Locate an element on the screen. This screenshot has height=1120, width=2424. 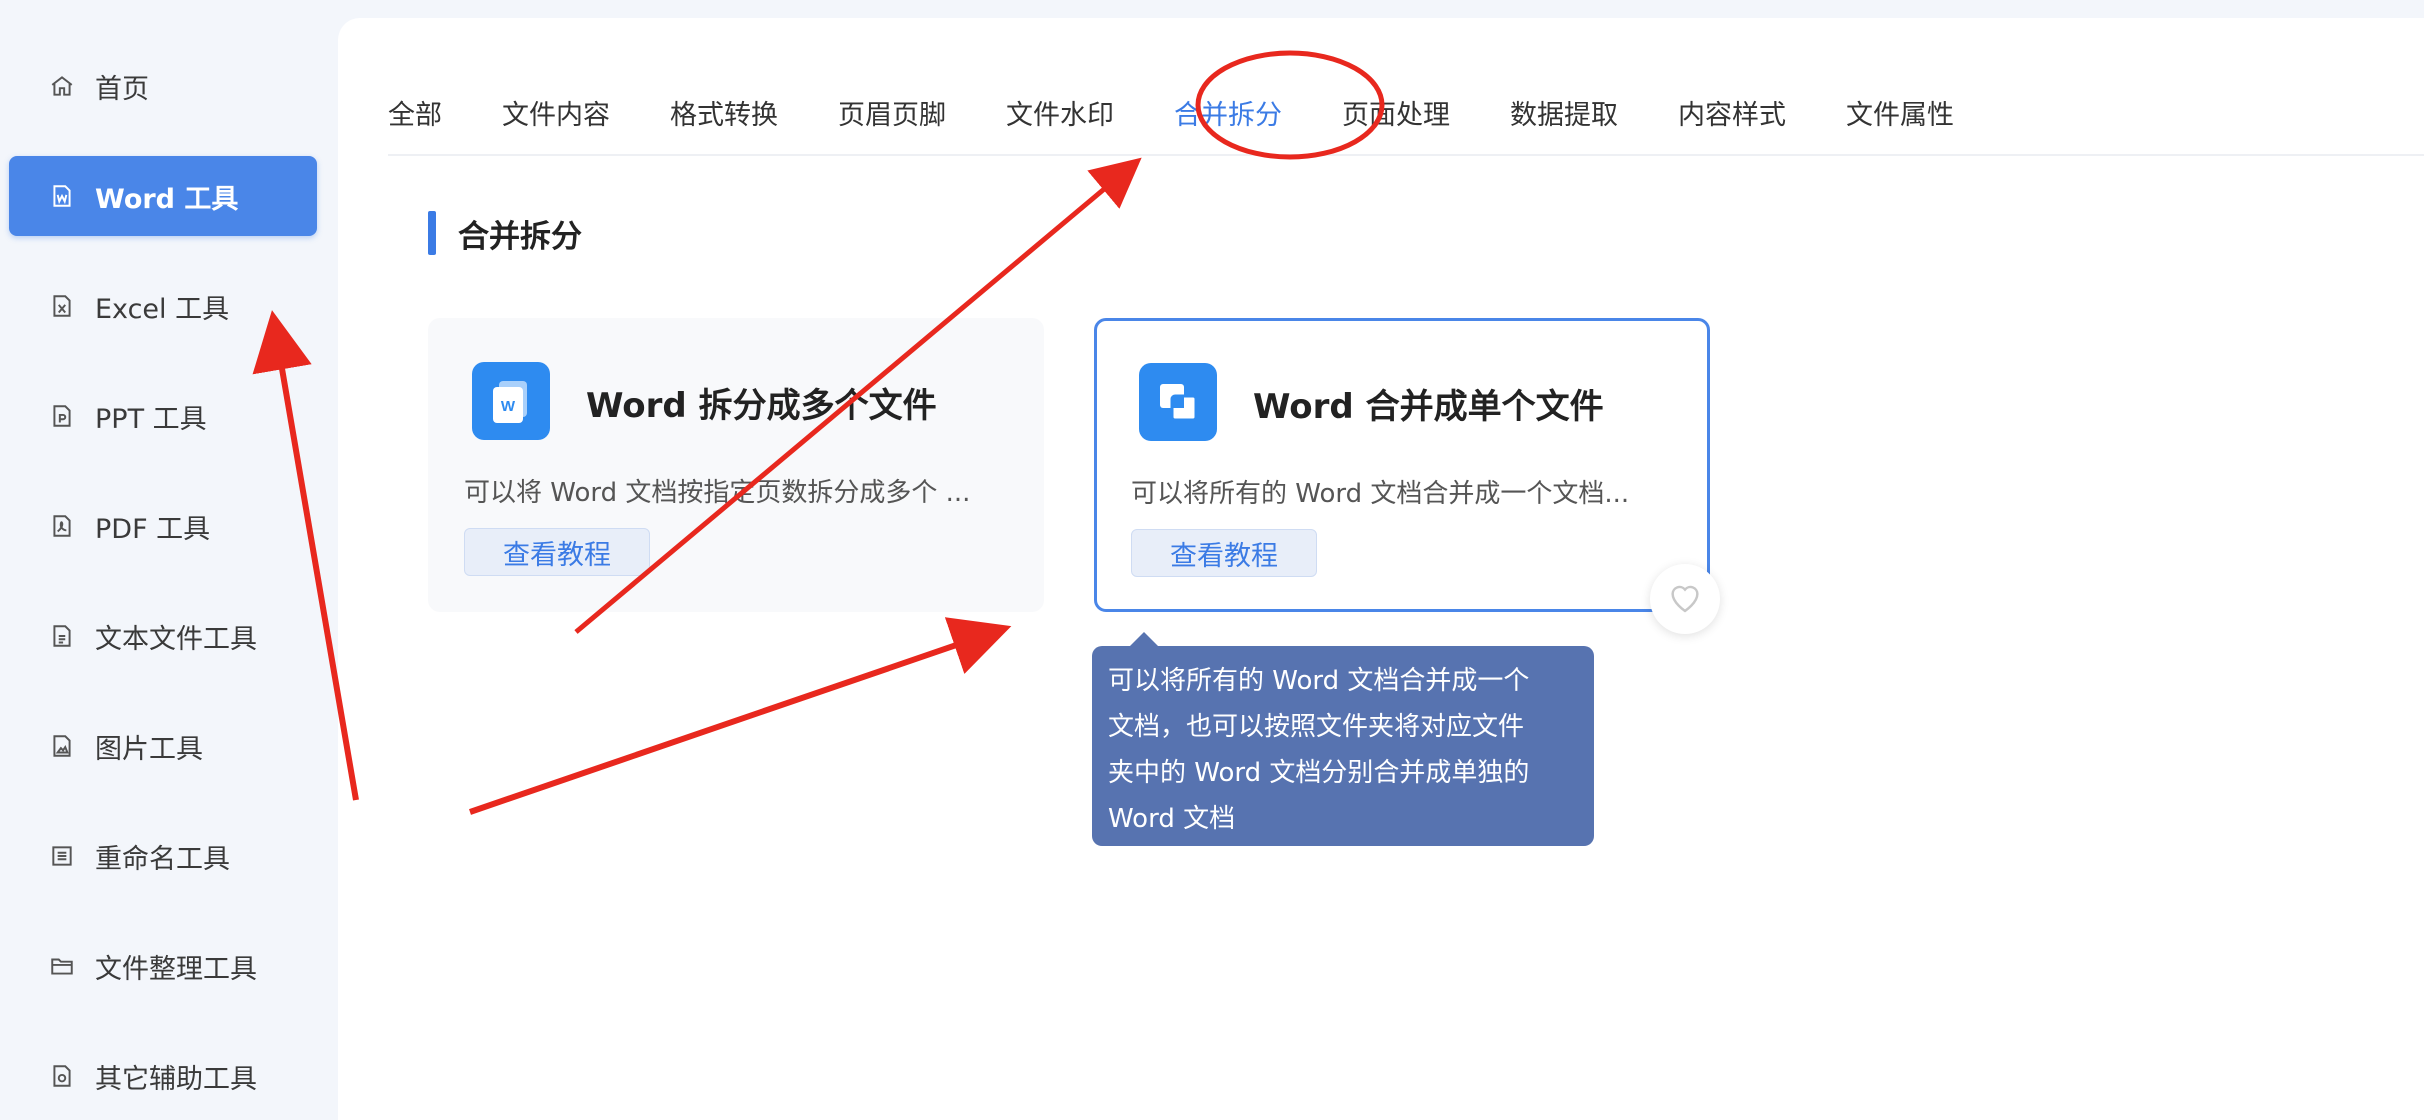
tab-header-footer: 页眉页脚 is located at coordinates (892, 112).